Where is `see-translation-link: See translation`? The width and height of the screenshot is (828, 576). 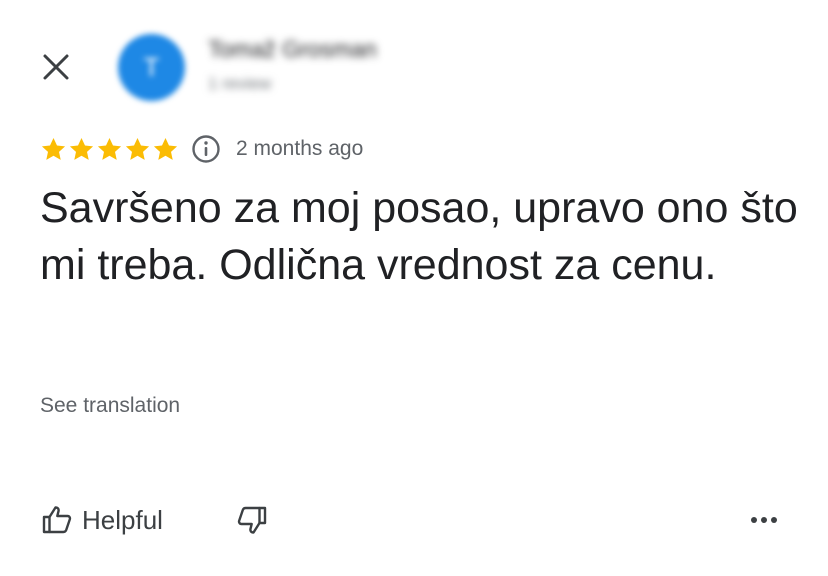
see-translation-link: See translation is located at coordinates (110, 406).